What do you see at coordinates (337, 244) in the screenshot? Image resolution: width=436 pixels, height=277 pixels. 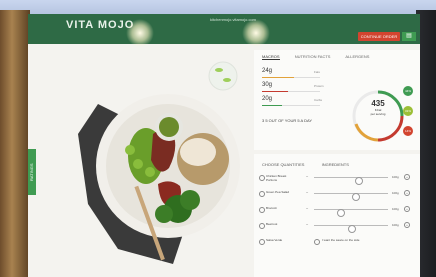 I see `ingredient-row: Salsa Verde I want the sauce on the side` at bounding box center [337, 244].